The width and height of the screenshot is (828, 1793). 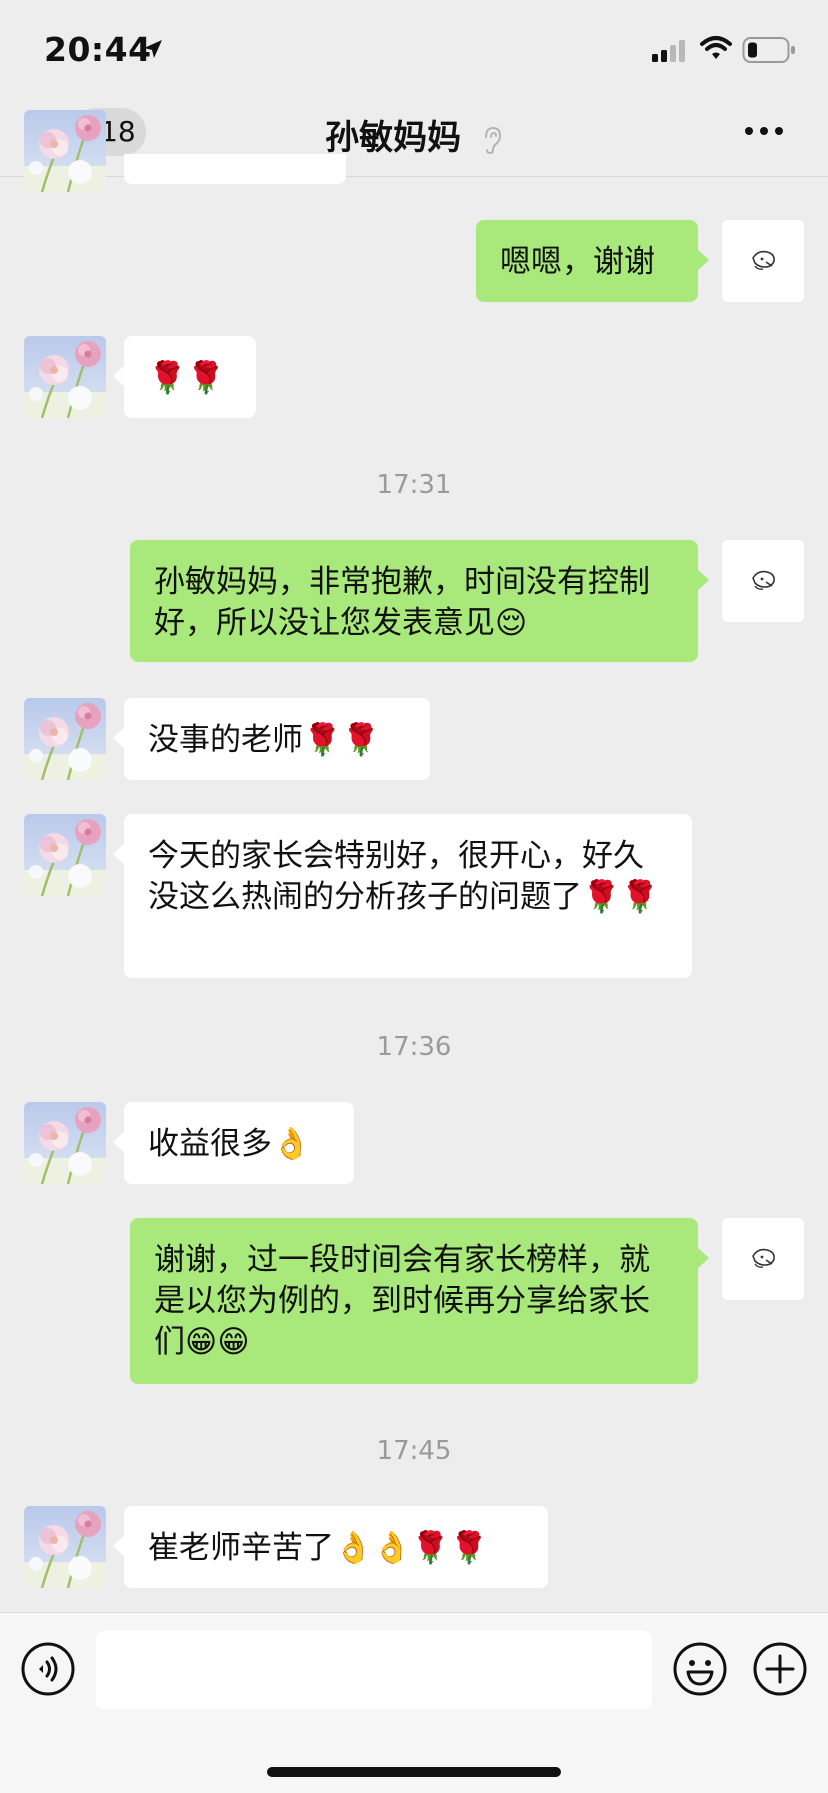 What do you see at coordinates (404, 876) in the screenshot?
I see `message-text: 今天的家长会特别好，很开心，好久没这么热闹的分析孩子的问题了🌹🌹` at bounding box center [404, 876].